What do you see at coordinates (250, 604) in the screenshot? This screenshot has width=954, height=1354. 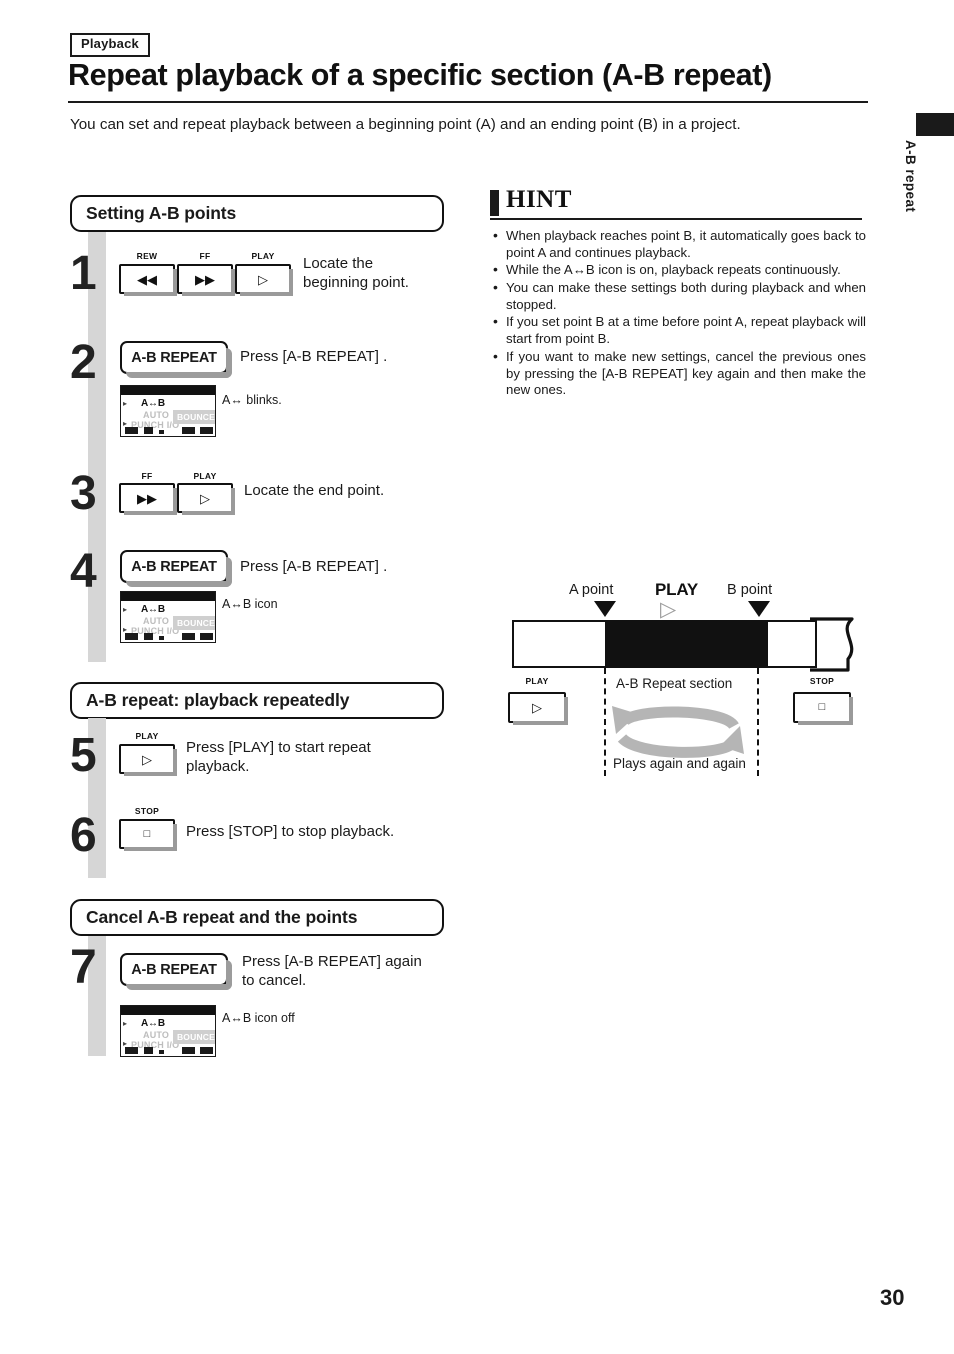 I see `lcd-note-4: A↔B icon` at bounding box center [250, 604].